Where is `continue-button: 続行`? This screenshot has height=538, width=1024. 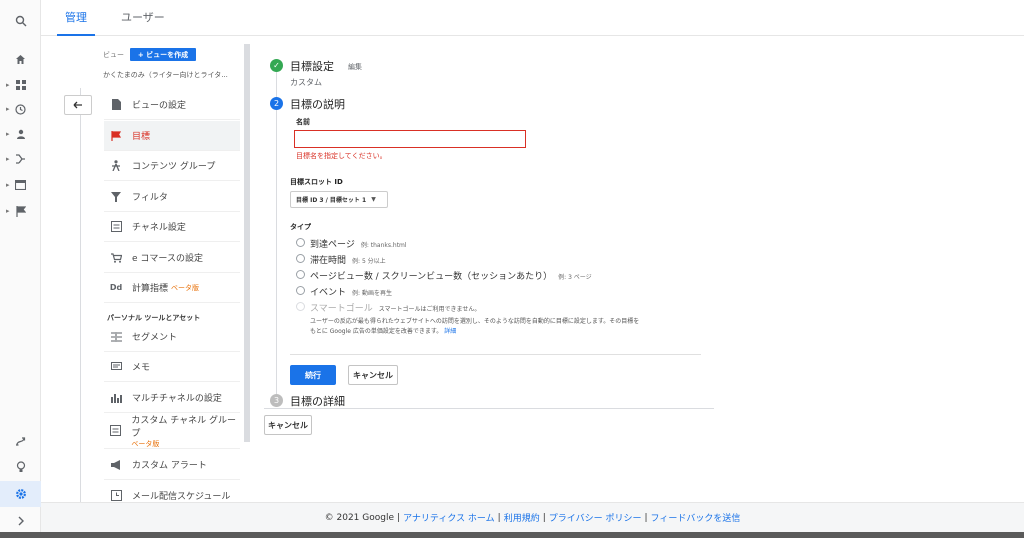 continue-button: 続行 is located at coordinates (313, 375).